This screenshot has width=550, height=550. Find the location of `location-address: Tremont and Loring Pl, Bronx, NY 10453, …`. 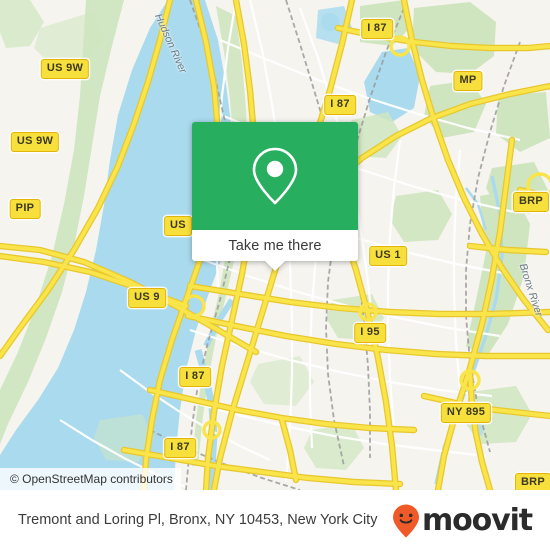

location-address: Tremont and Loring Pl, Bronx, NY 10453, … is located at coordinates (198, 520).